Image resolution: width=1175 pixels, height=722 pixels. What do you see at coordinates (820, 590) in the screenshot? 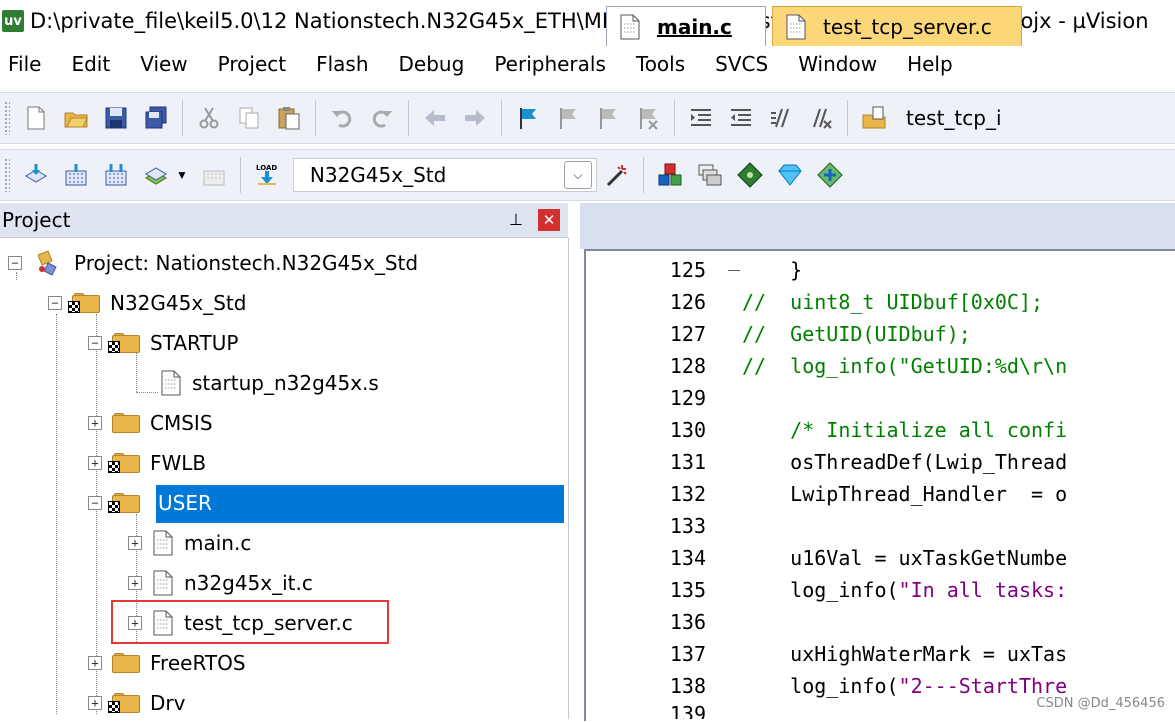
I see `code-token: log_info(` at bounding box center [820, 590].